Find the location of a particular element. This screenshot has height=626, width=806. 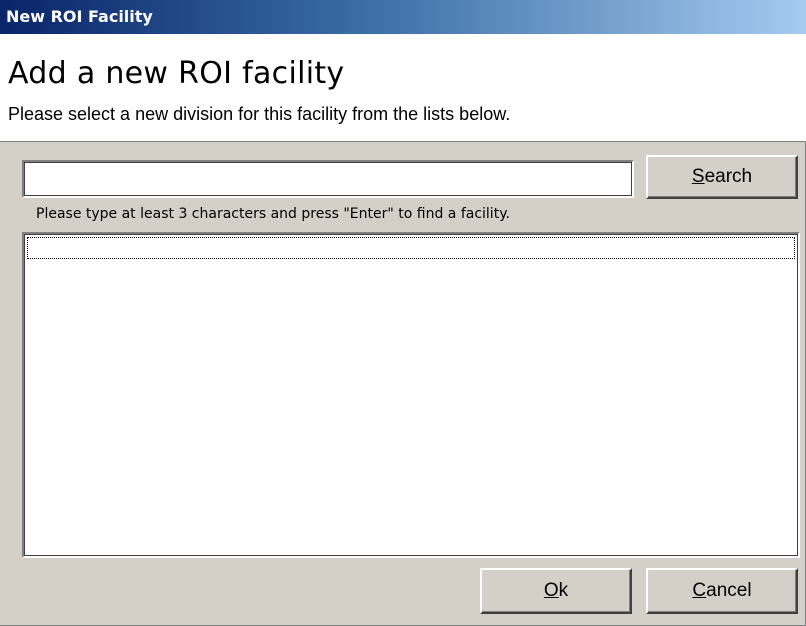

cancel-button: Cancel is located at coordinates (722, 591).